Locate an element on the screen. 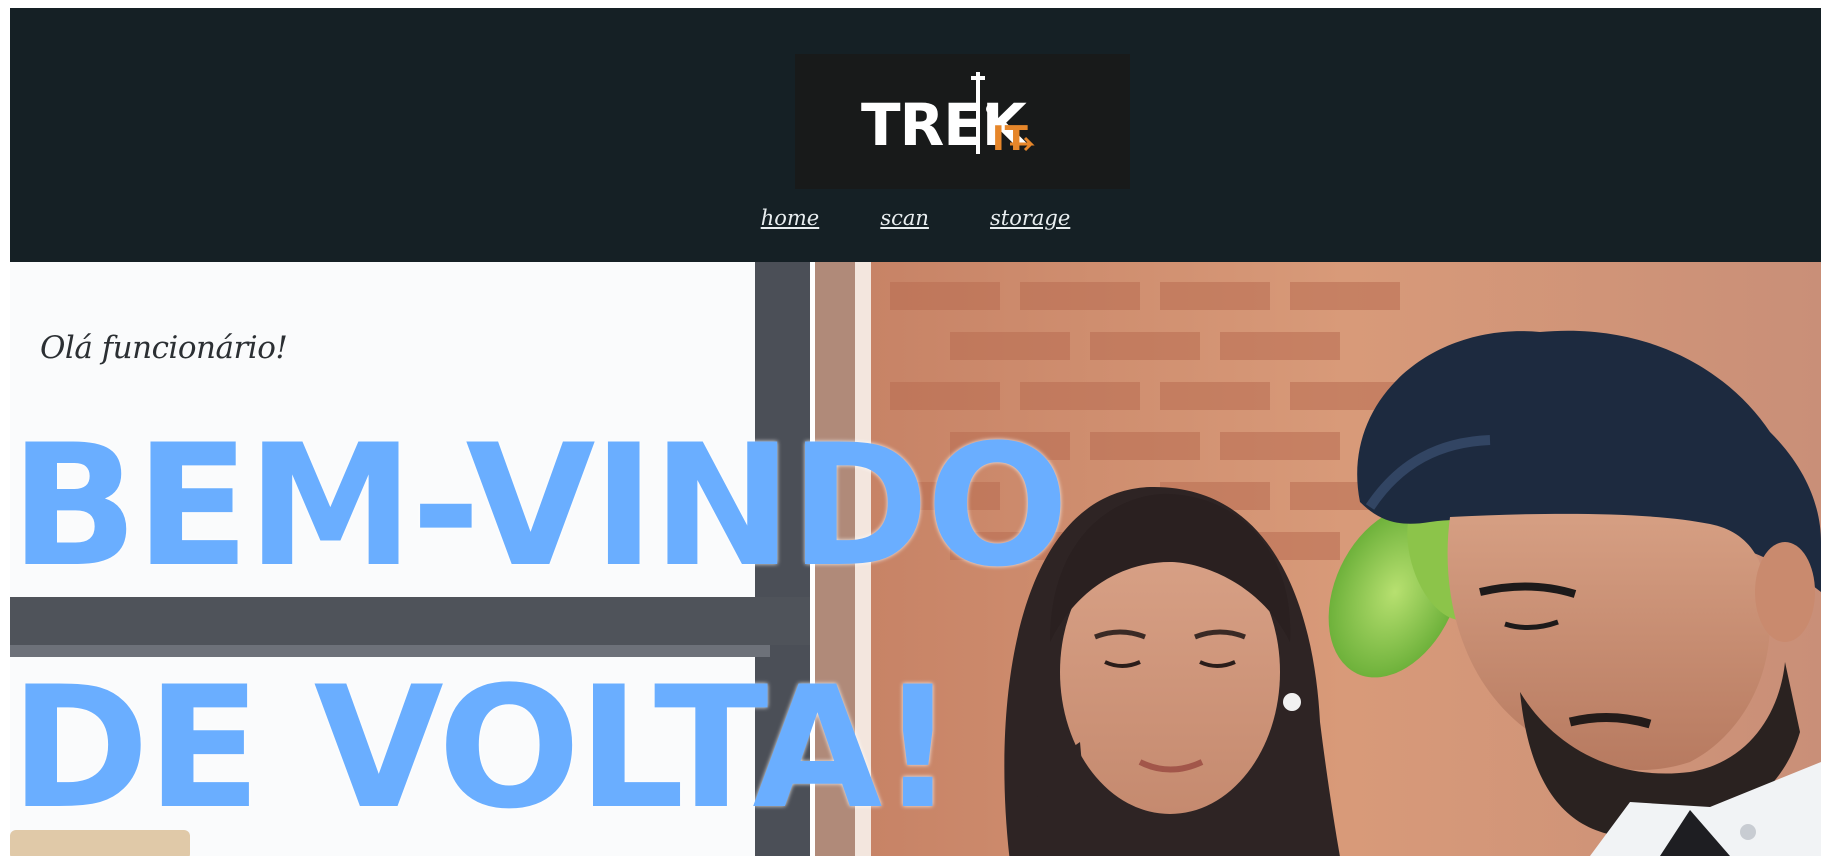 This screenshot has width=1821, height=856. greeting-text: Olá funcionário! is located at coordinates (164, 348).